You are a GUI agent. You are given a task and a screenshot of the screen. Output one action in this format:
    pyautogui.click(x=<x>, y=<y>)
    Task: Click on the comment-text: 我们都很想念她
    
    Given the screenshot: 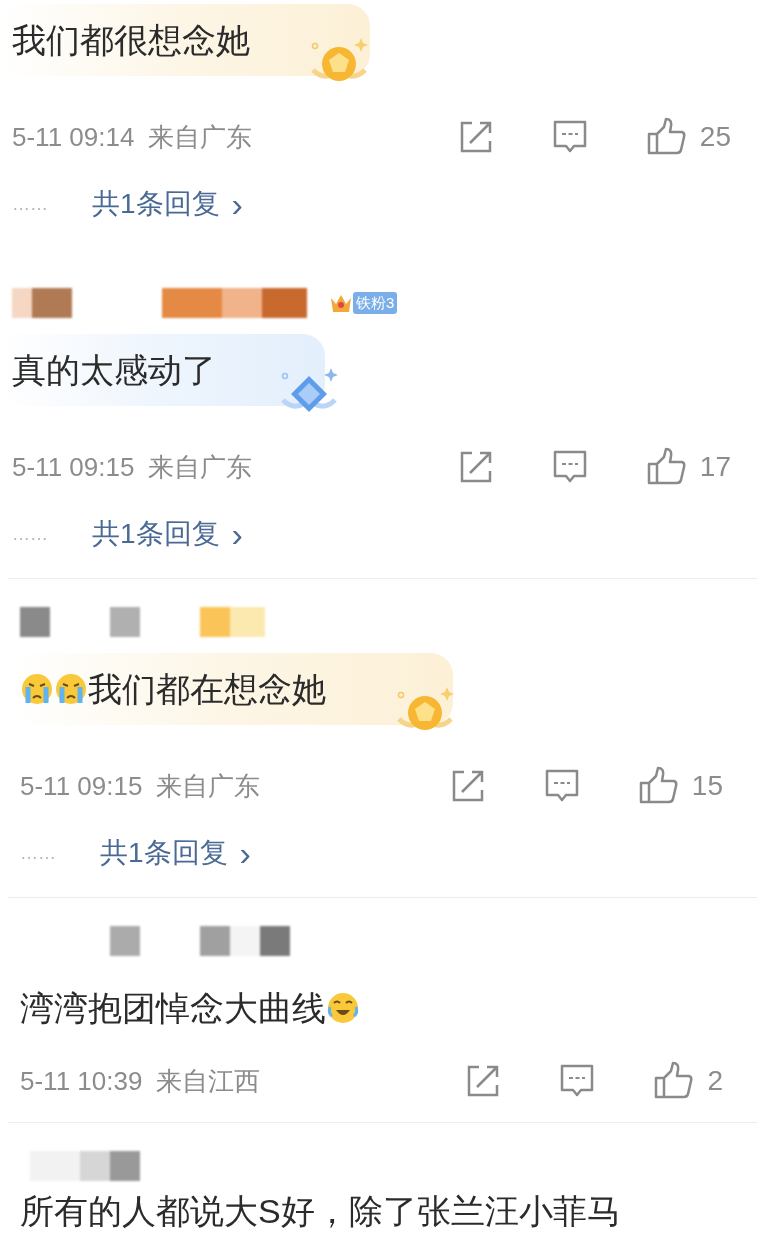 What is the action you would take?
    pyautogui.click(x=131, y=40)
    